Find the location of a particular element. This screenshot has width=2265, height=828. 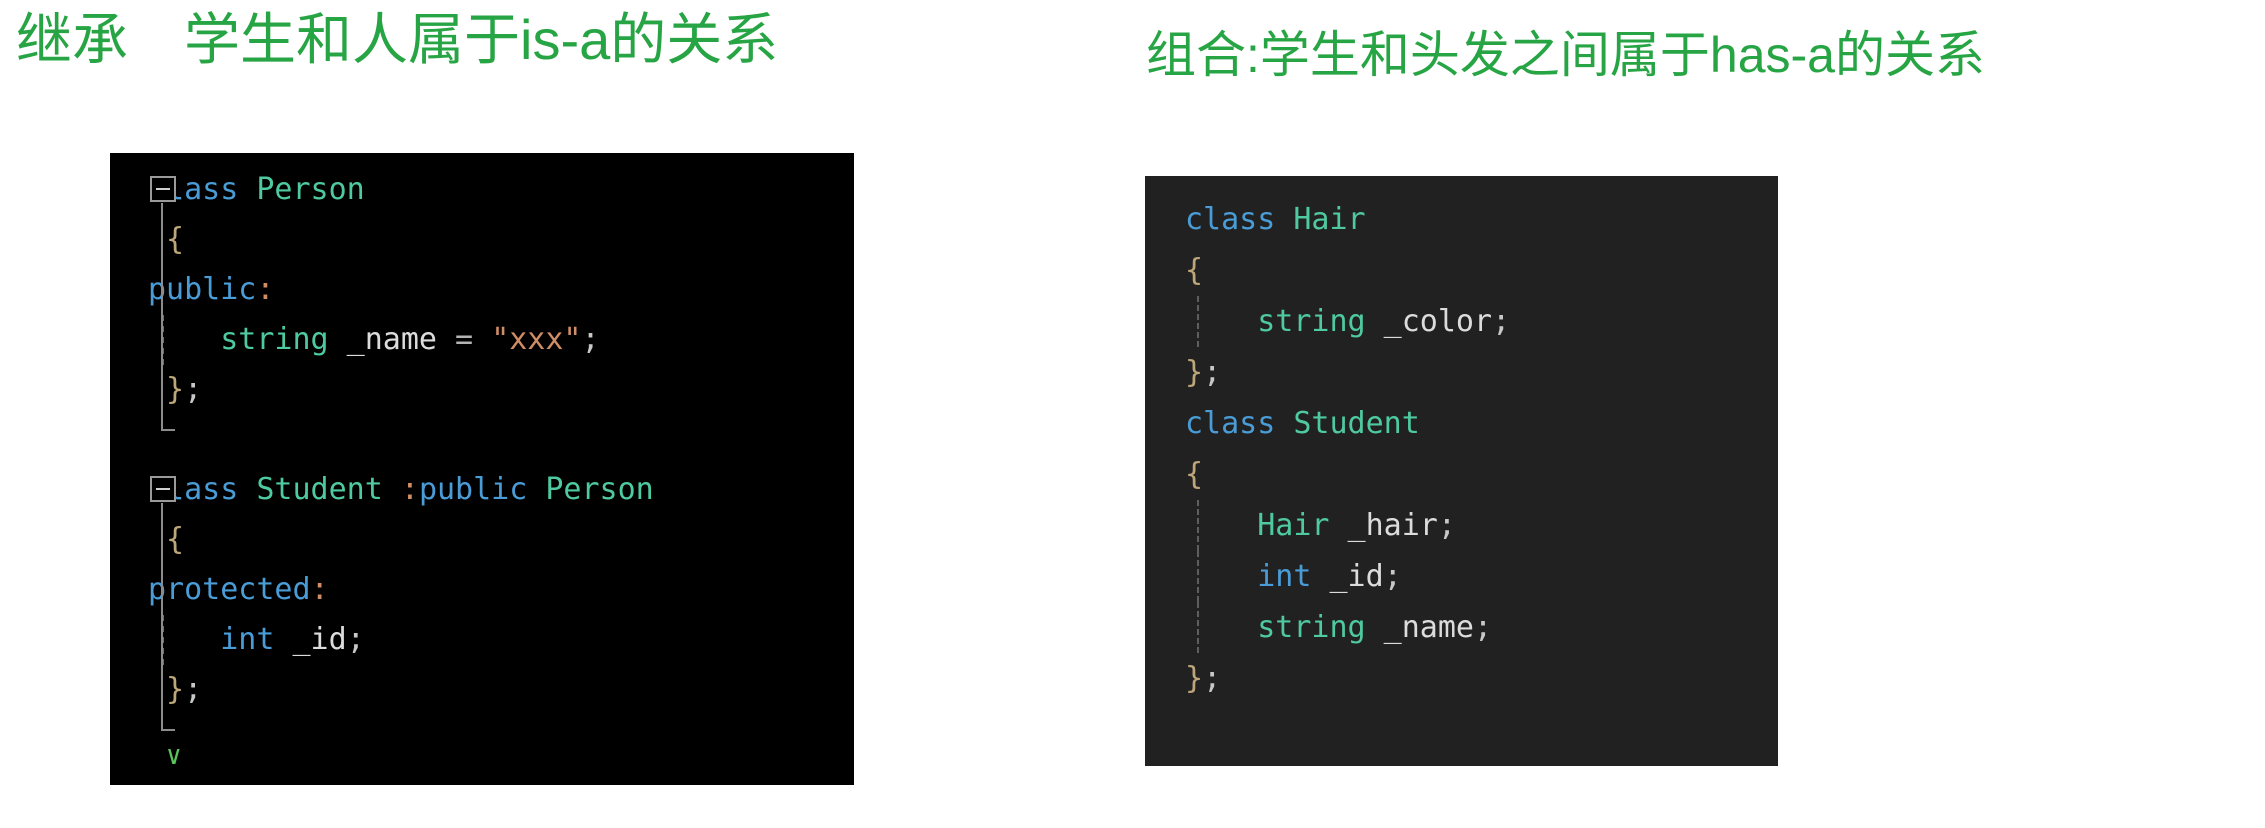

code-line: class Person is located at coordinates (501, 190).